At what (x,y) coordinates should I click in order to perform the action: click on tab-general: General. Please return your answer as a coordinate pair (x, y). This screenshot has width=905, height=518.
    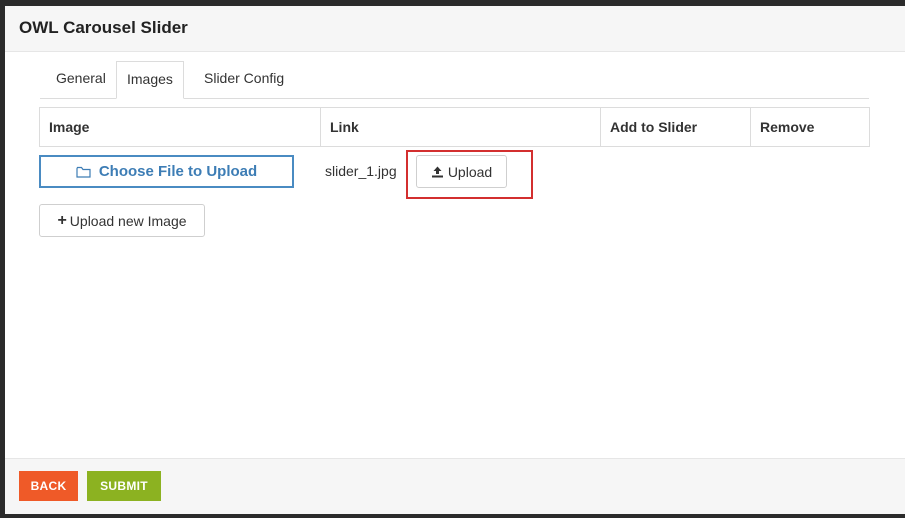
    Looking at the image, I should click on (81, 79).